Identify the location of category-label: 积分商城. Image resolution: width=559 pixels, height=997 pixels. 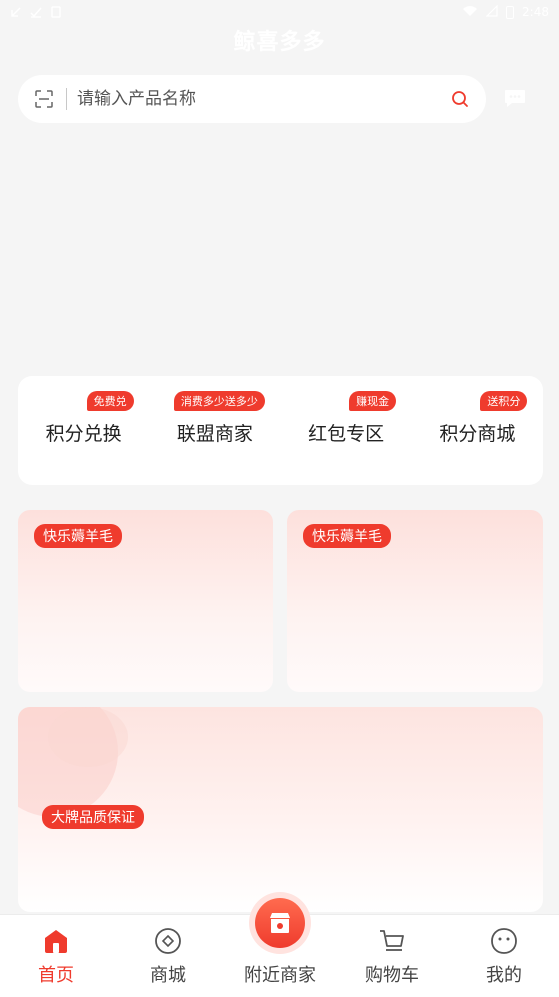
(477, 434).